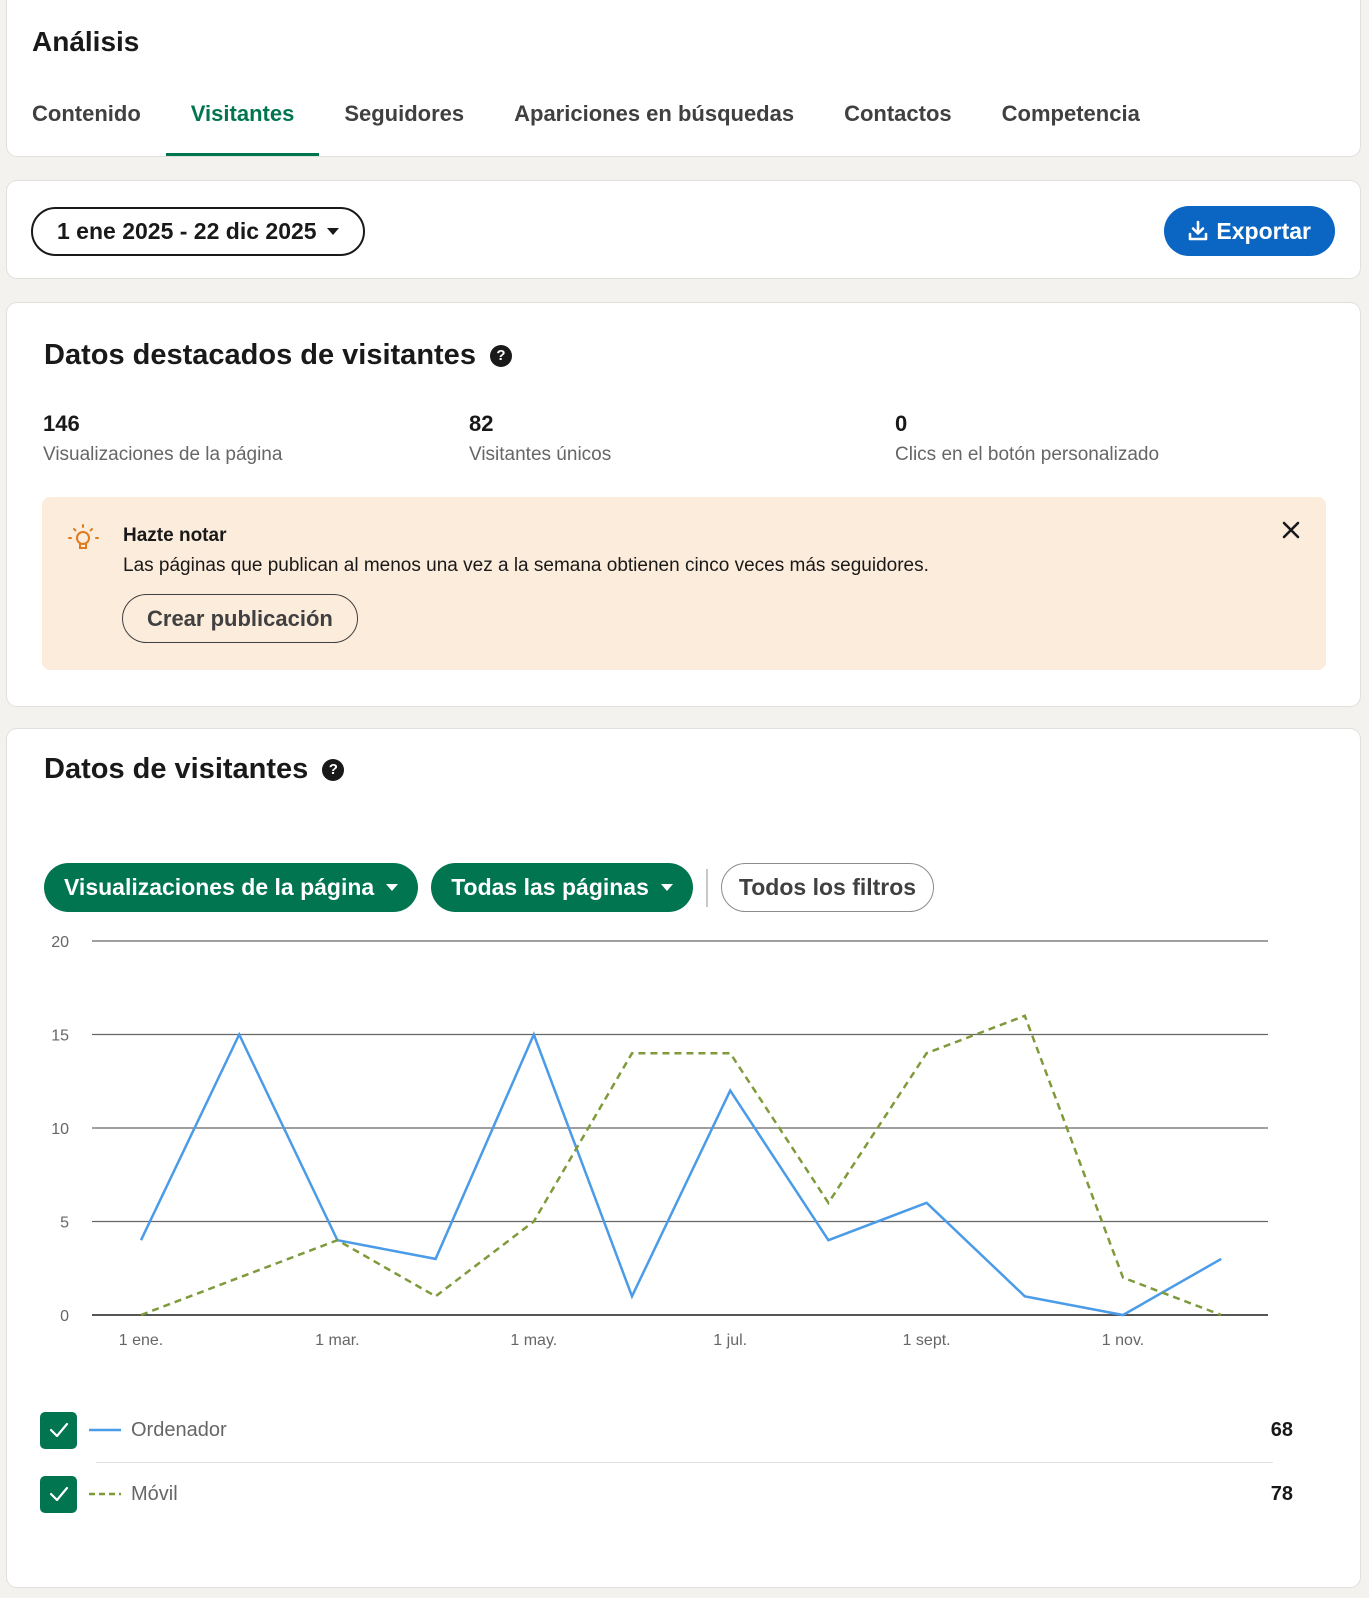 The image size is (1369, 1598). I want to click on metric-unique-visitors: 82 Visitantes únicos, so click(540, 438).